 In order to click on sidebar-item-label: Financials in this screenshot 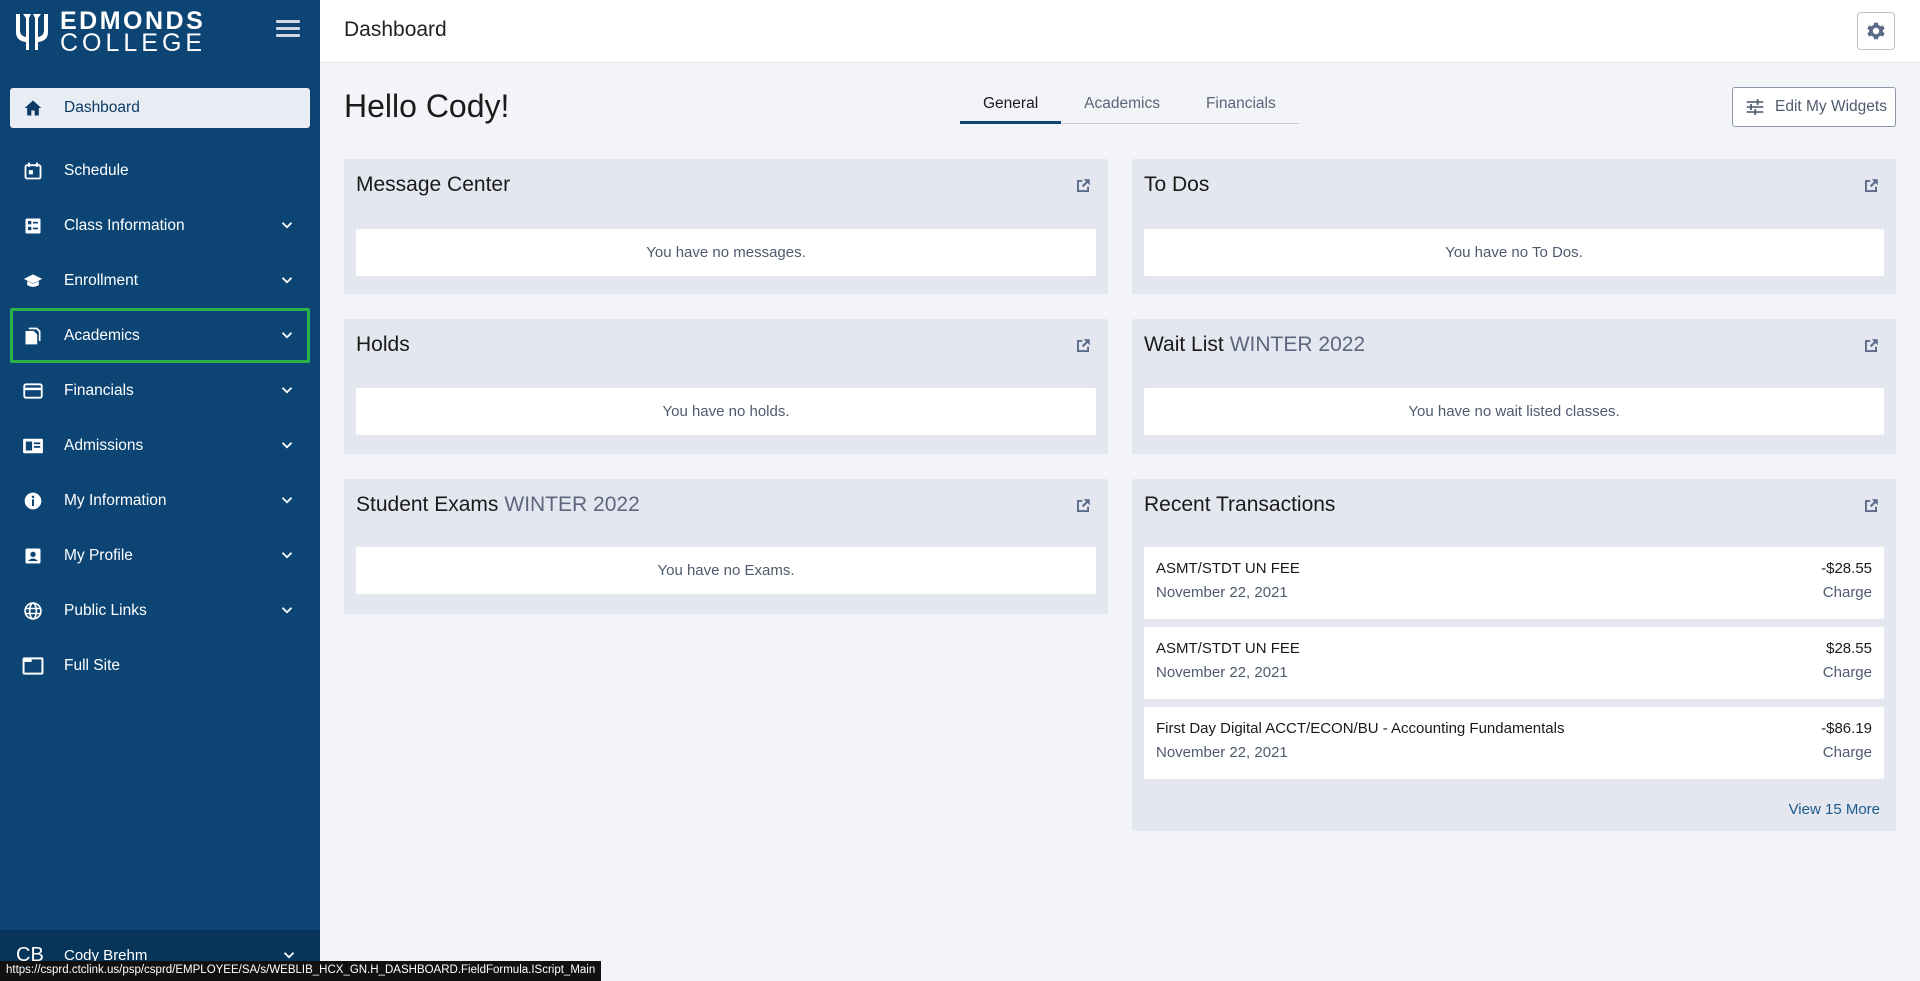, I will do `click(99, 390)`.